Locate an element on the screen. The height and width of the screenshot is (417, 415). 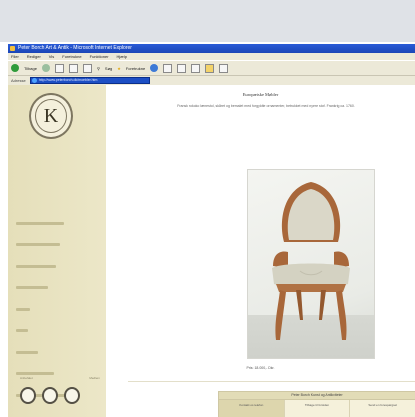
search-label: Søg is located at coordinates (108, 68).